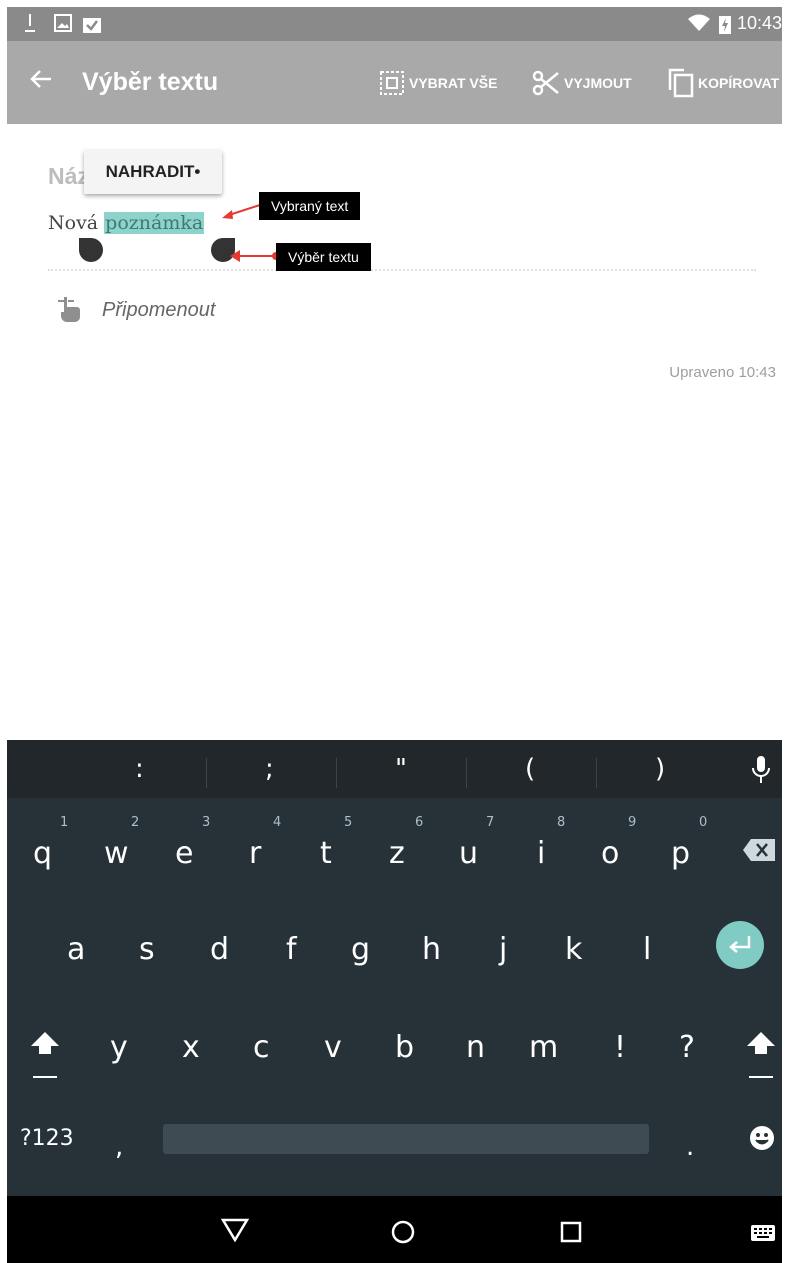  What do you see at coordinates (47, 1138) in the screenshot?
I see `symbols-key: ?123` at bounding box center [47, 1138].